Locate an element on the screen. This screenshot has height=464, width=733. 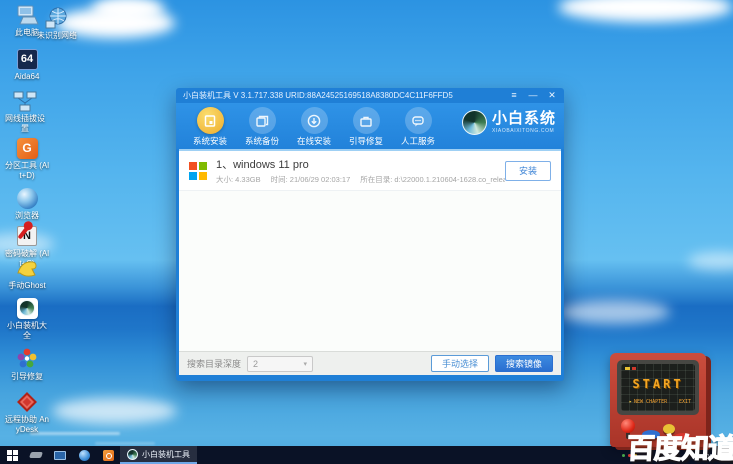
baidu-zhidao-watermark: 百度知道 is located at coordinates (679, 448).